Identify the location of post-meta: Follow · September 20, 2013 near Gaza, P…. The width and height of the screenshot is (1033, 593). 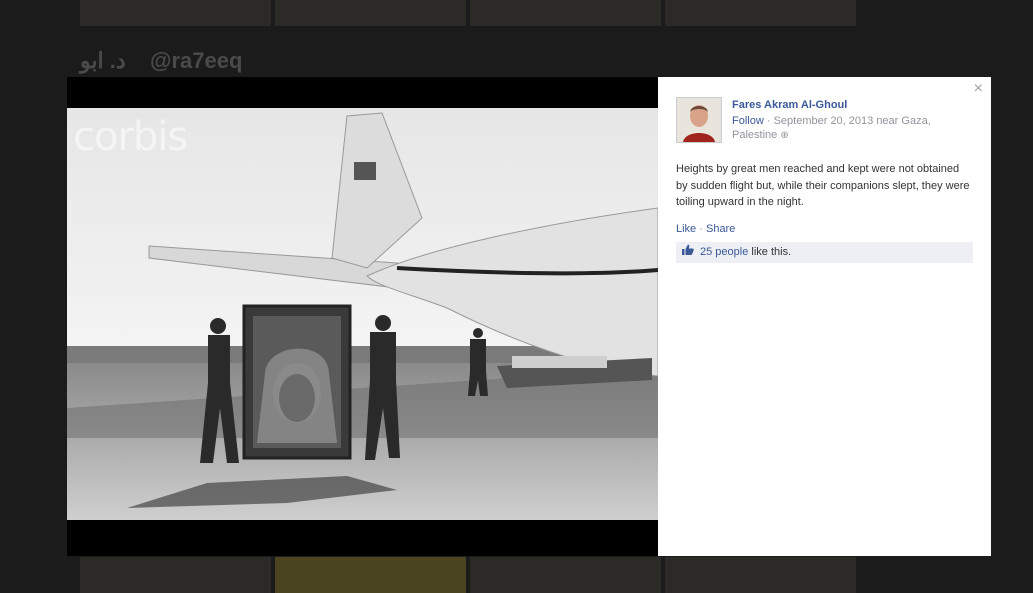
(842, 128).